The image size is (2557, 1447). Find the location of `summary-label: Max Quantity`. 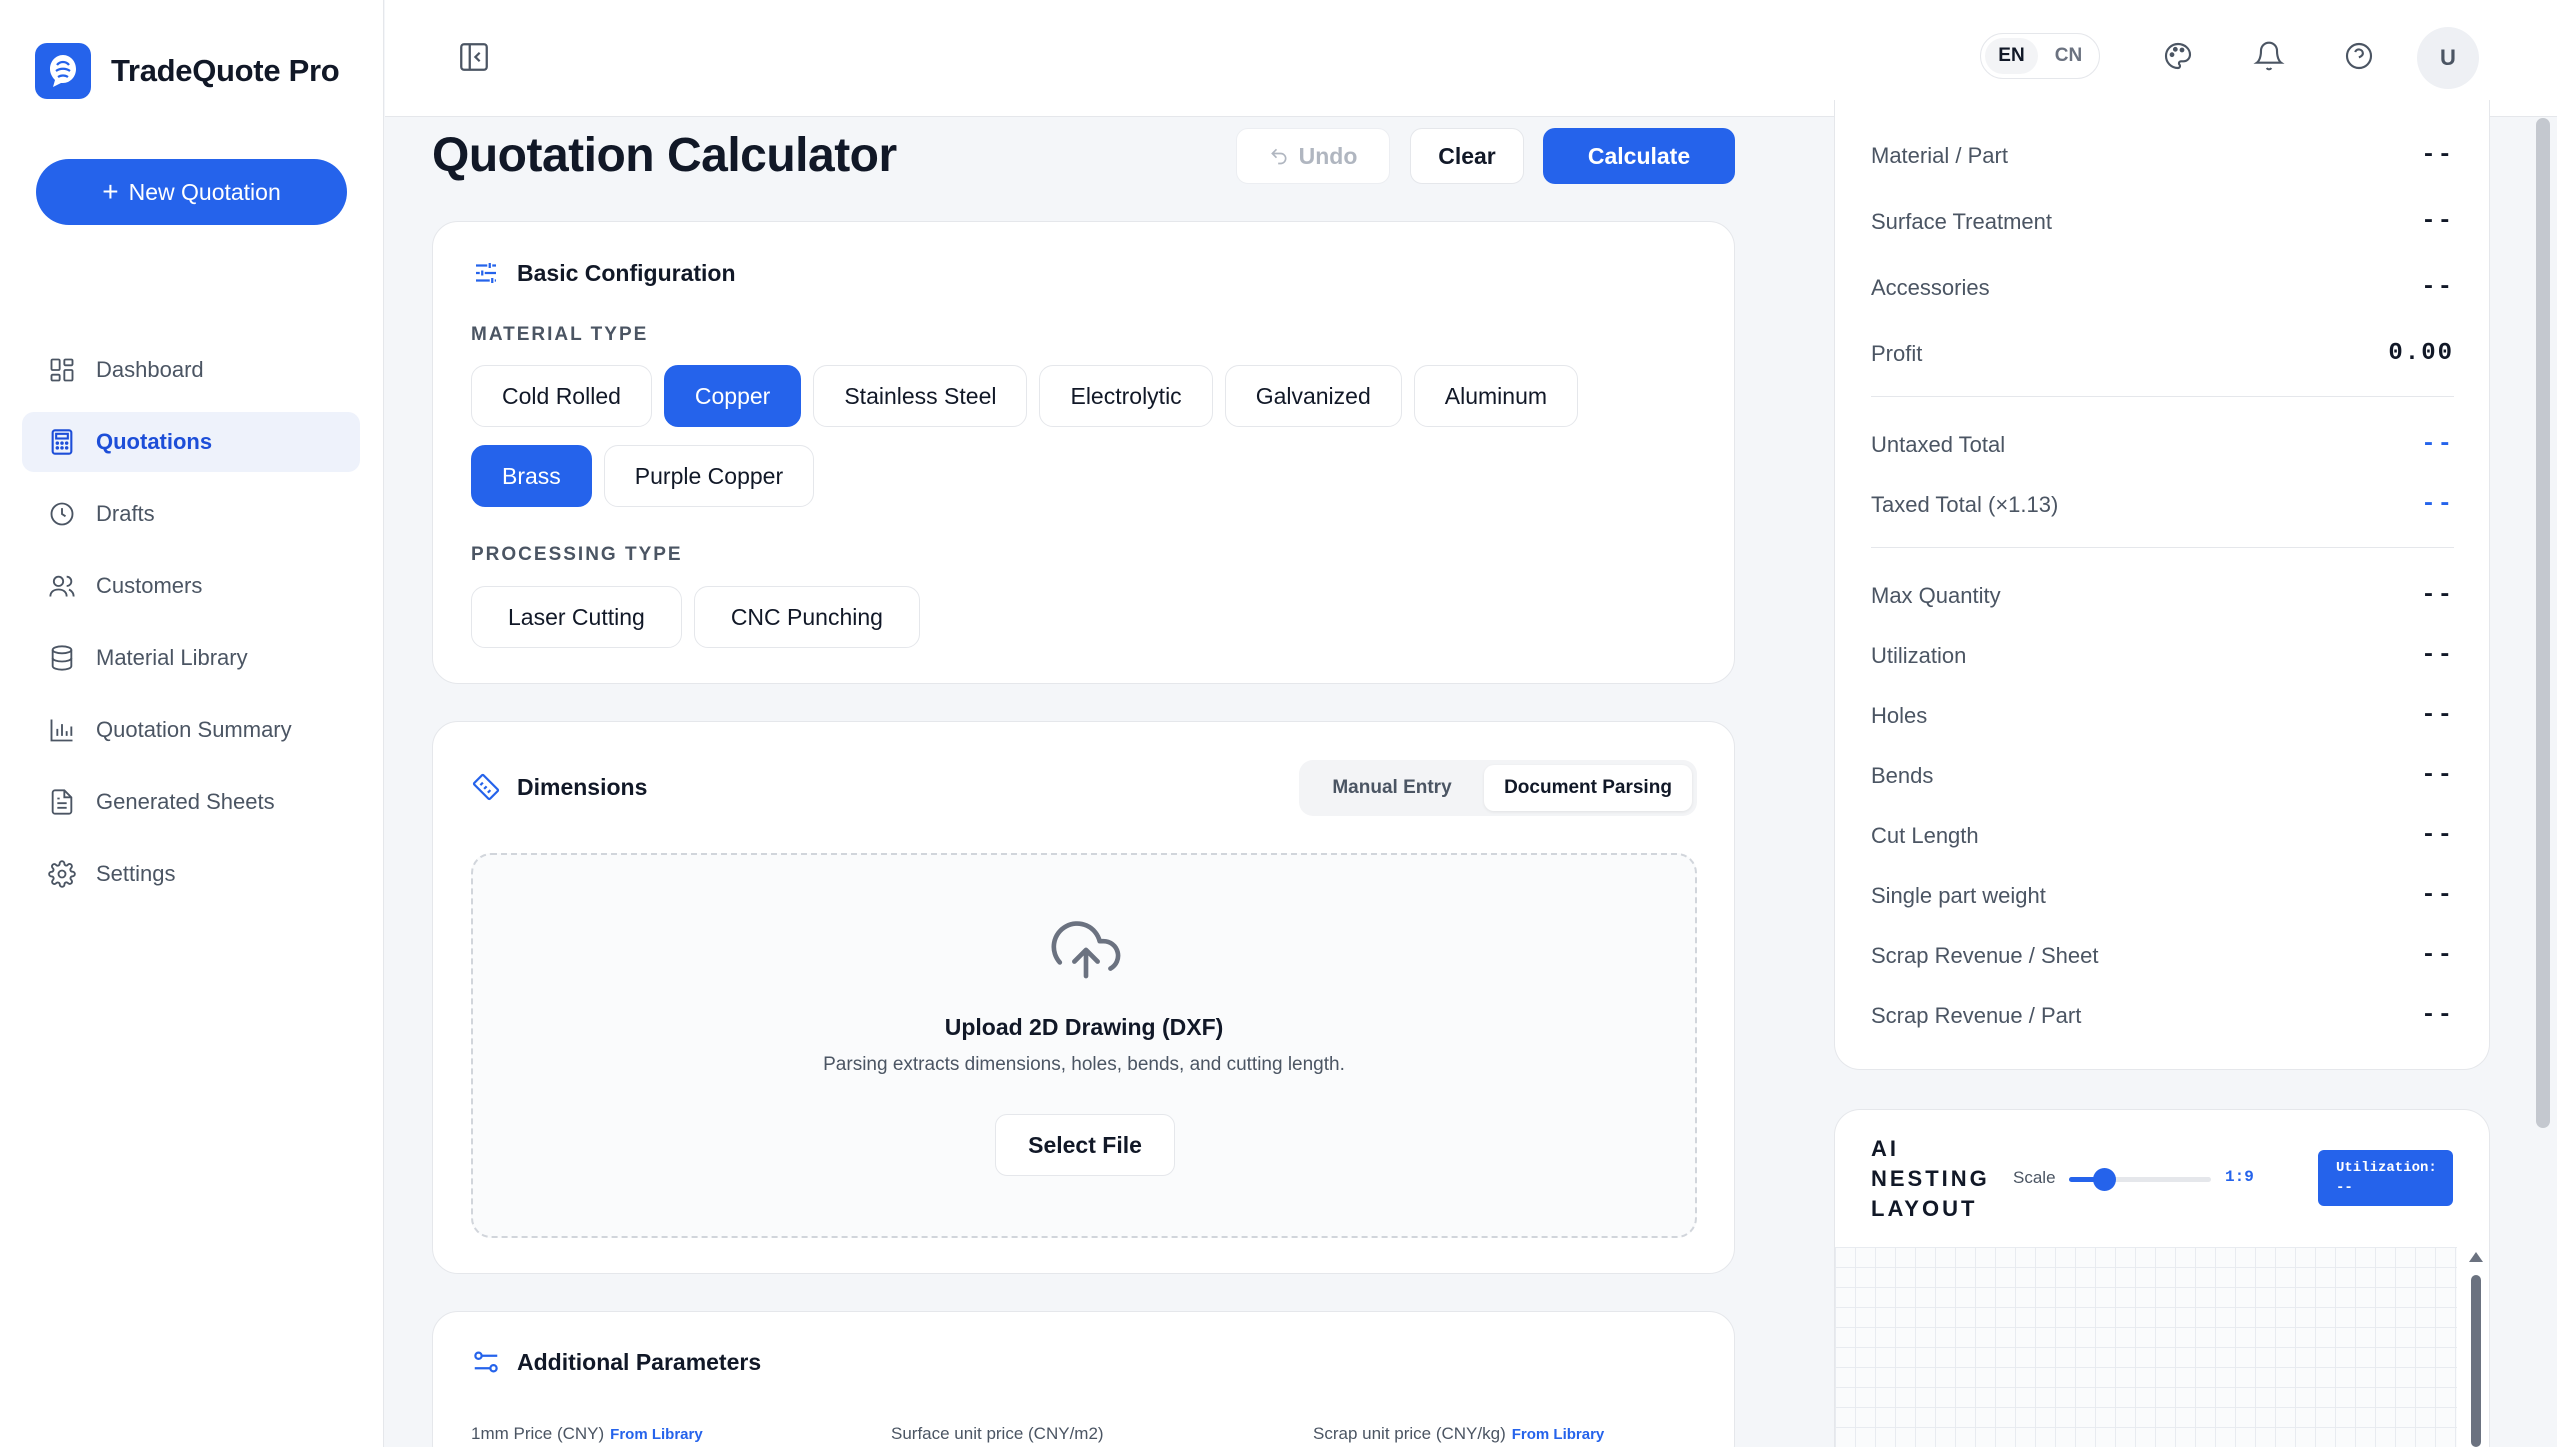

summary-label: Max Quantity is located at coordinates (1936, 595).